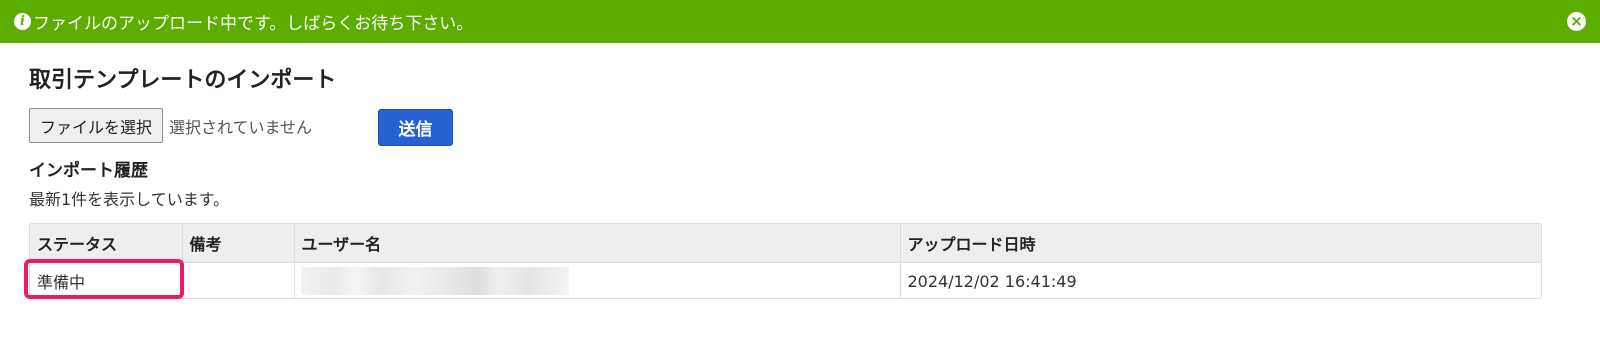  What do you see at coordinates (22, 21) in the screenshot?
I see `info-icon: i` at bounding box center [22, 21].